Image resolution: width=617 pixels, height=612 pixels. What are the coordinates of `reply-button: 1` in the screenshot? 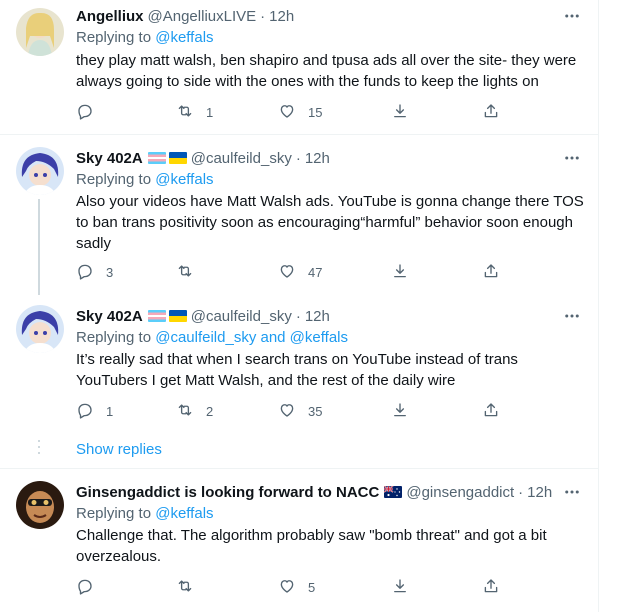 It's located at (94, 411).